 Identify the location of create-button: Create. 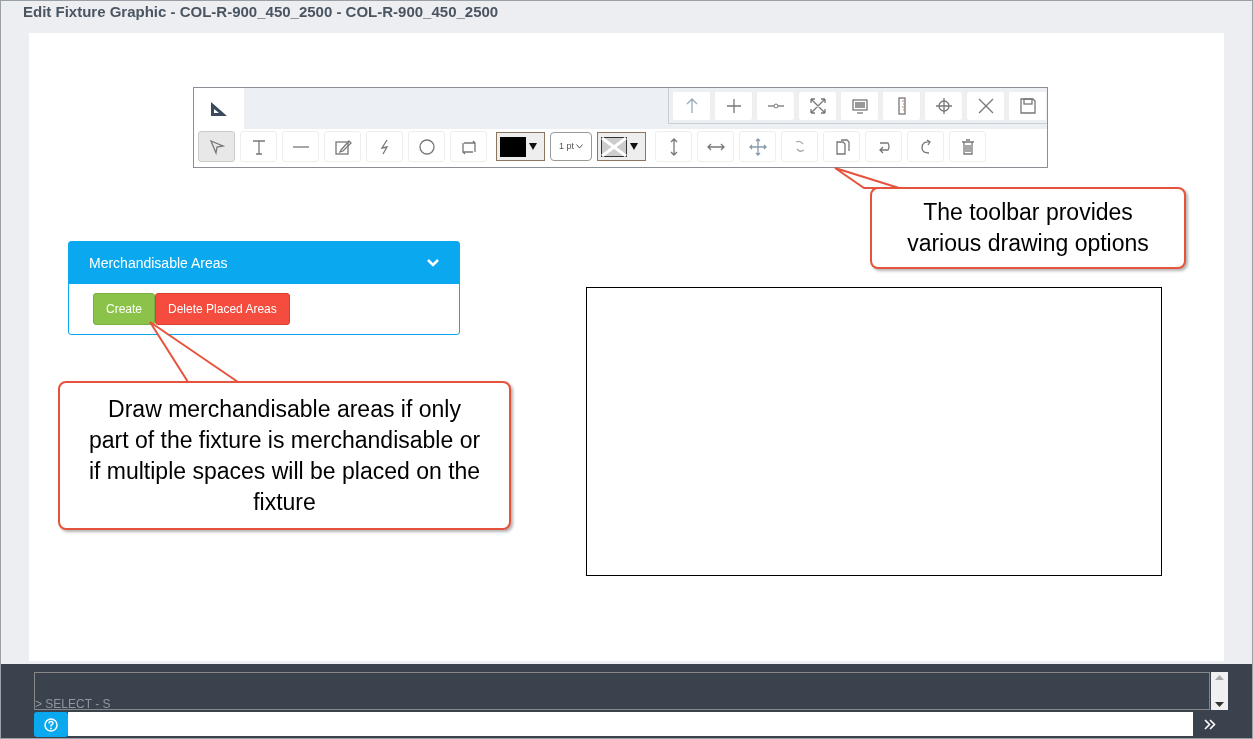
(124, 309).